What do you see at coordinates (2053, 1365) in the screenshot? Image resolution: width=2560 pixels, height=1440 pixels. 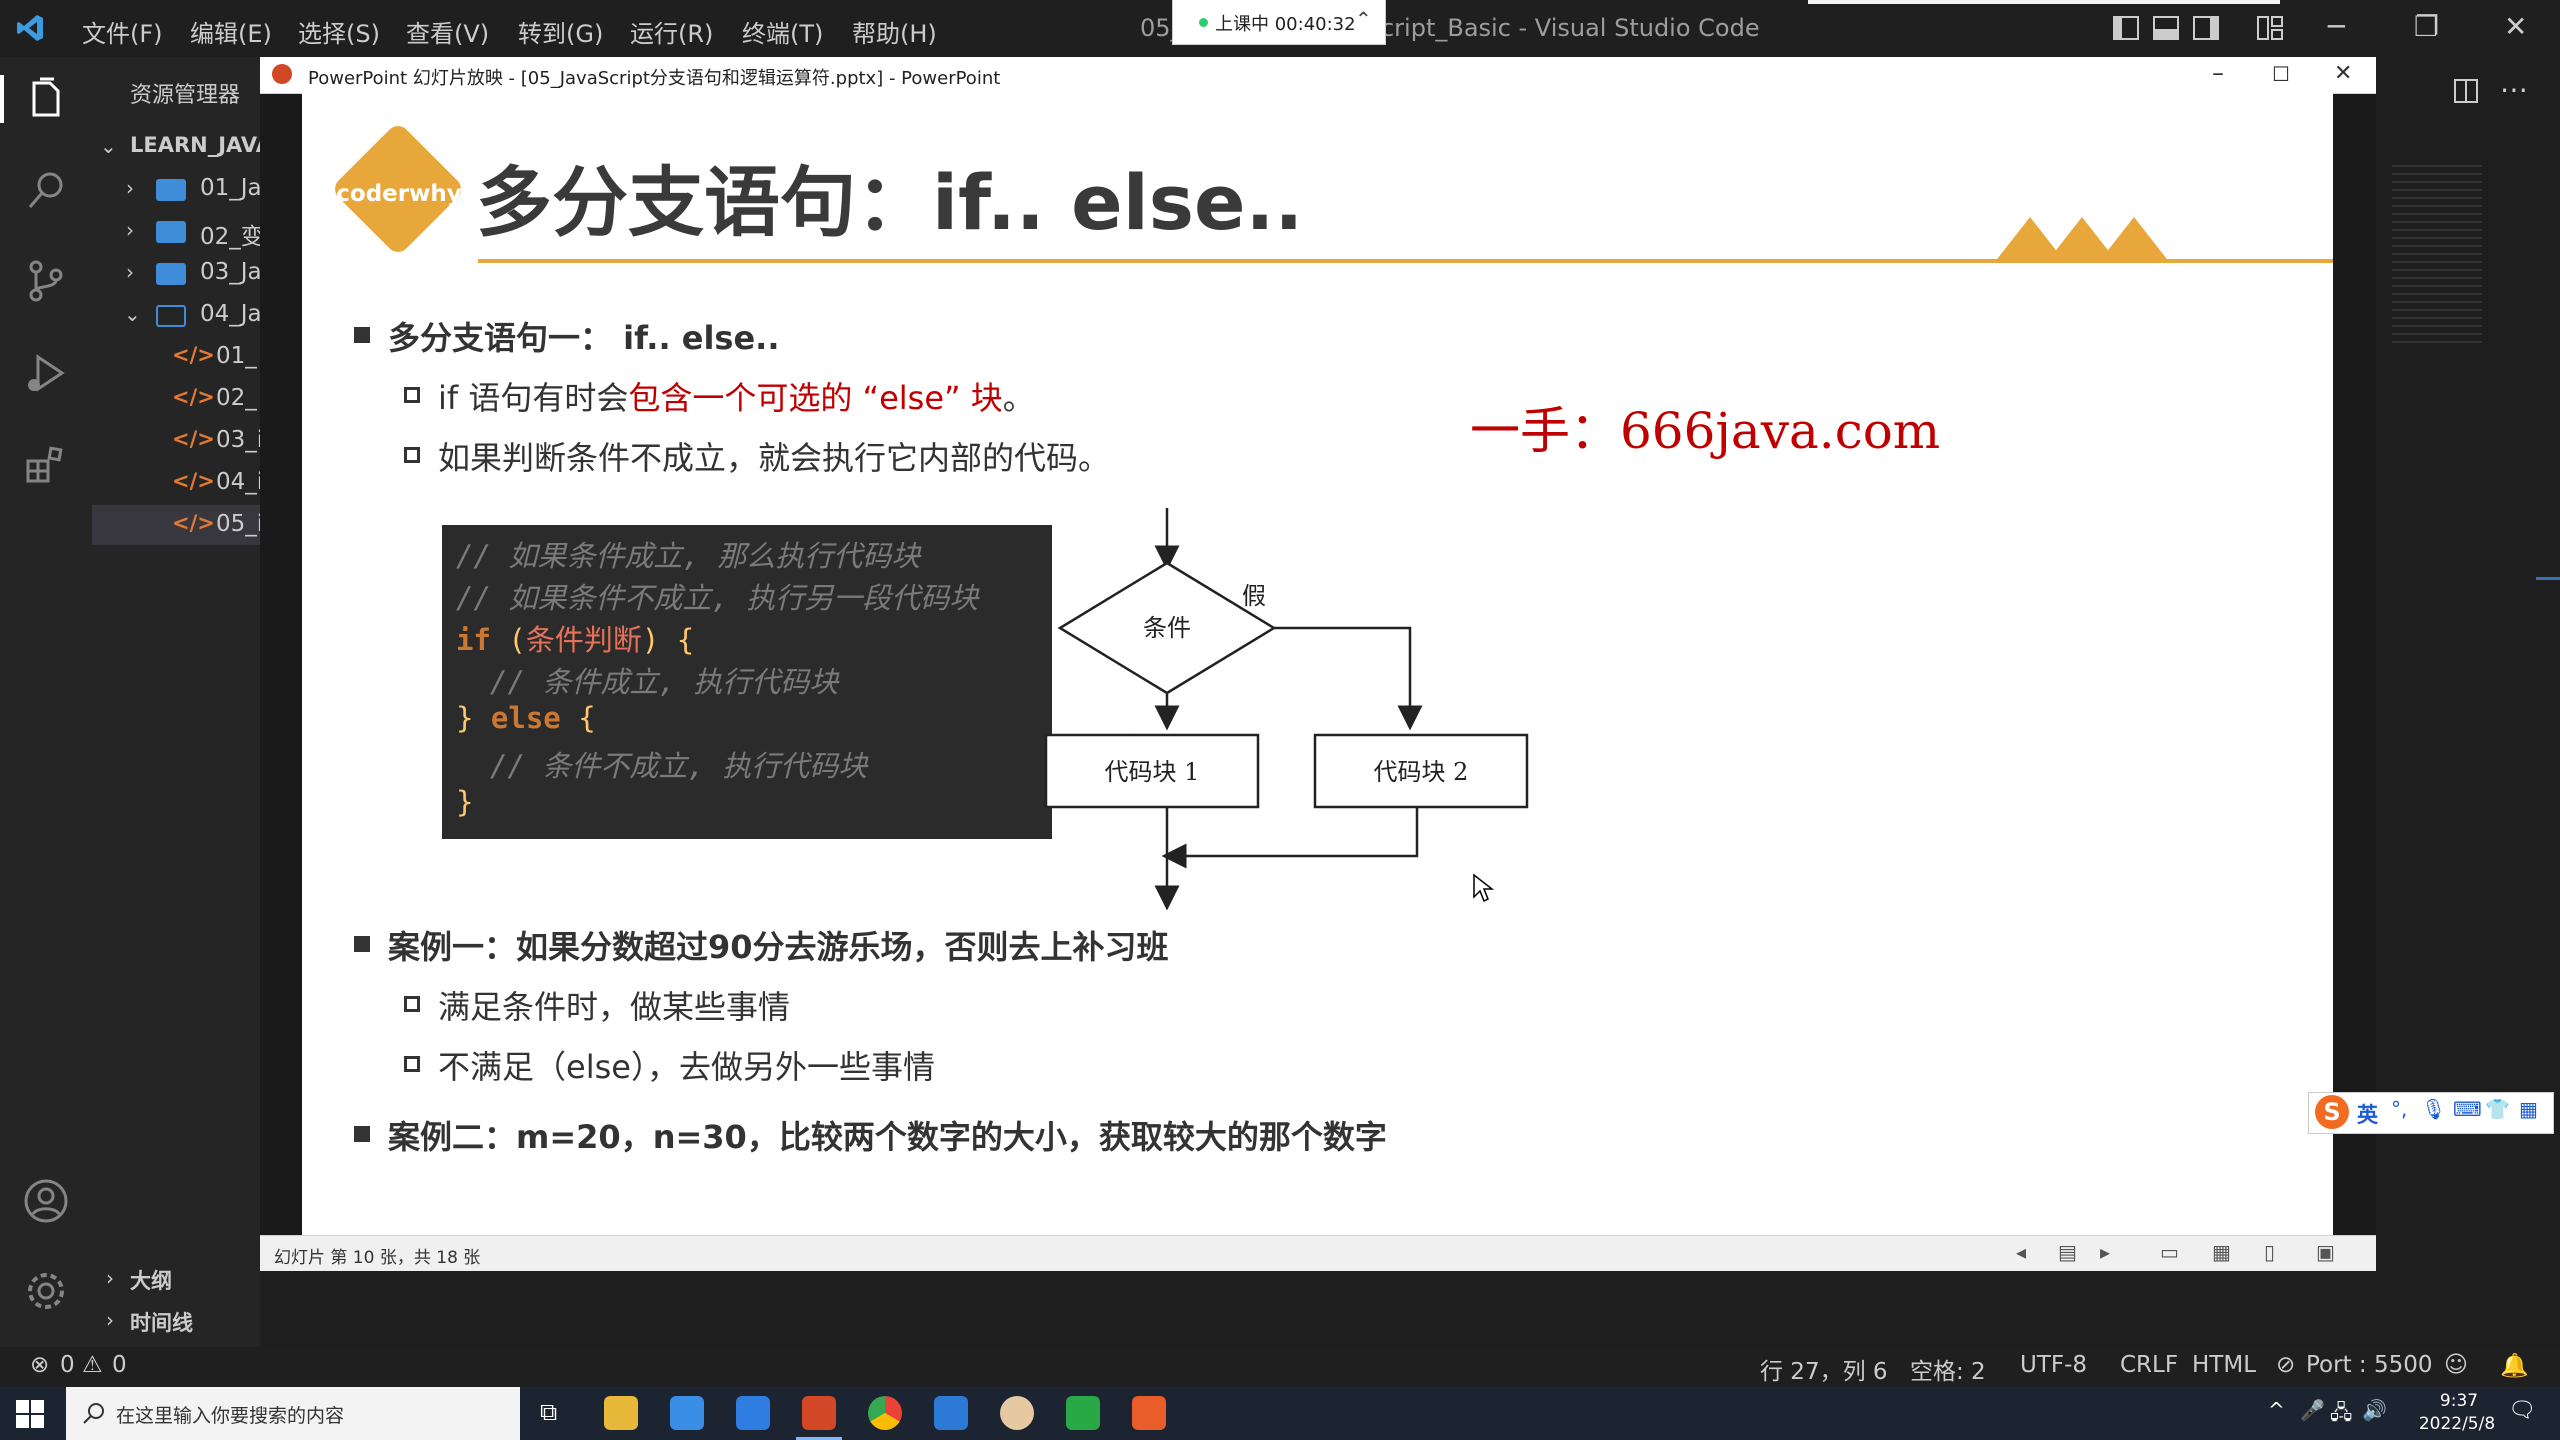 I see `encoding: UTF-8` at bounding box center [2053, 1365].